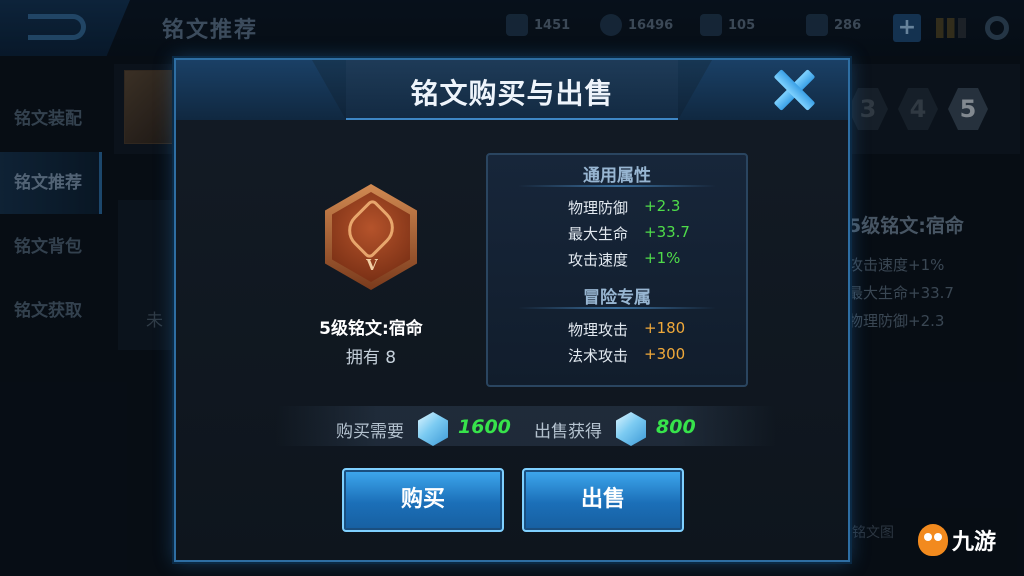 Image resolution: width=1024 pixels, height=576 pixels. I want to click on general-stats-title: 通用属性, so click(617, 176).